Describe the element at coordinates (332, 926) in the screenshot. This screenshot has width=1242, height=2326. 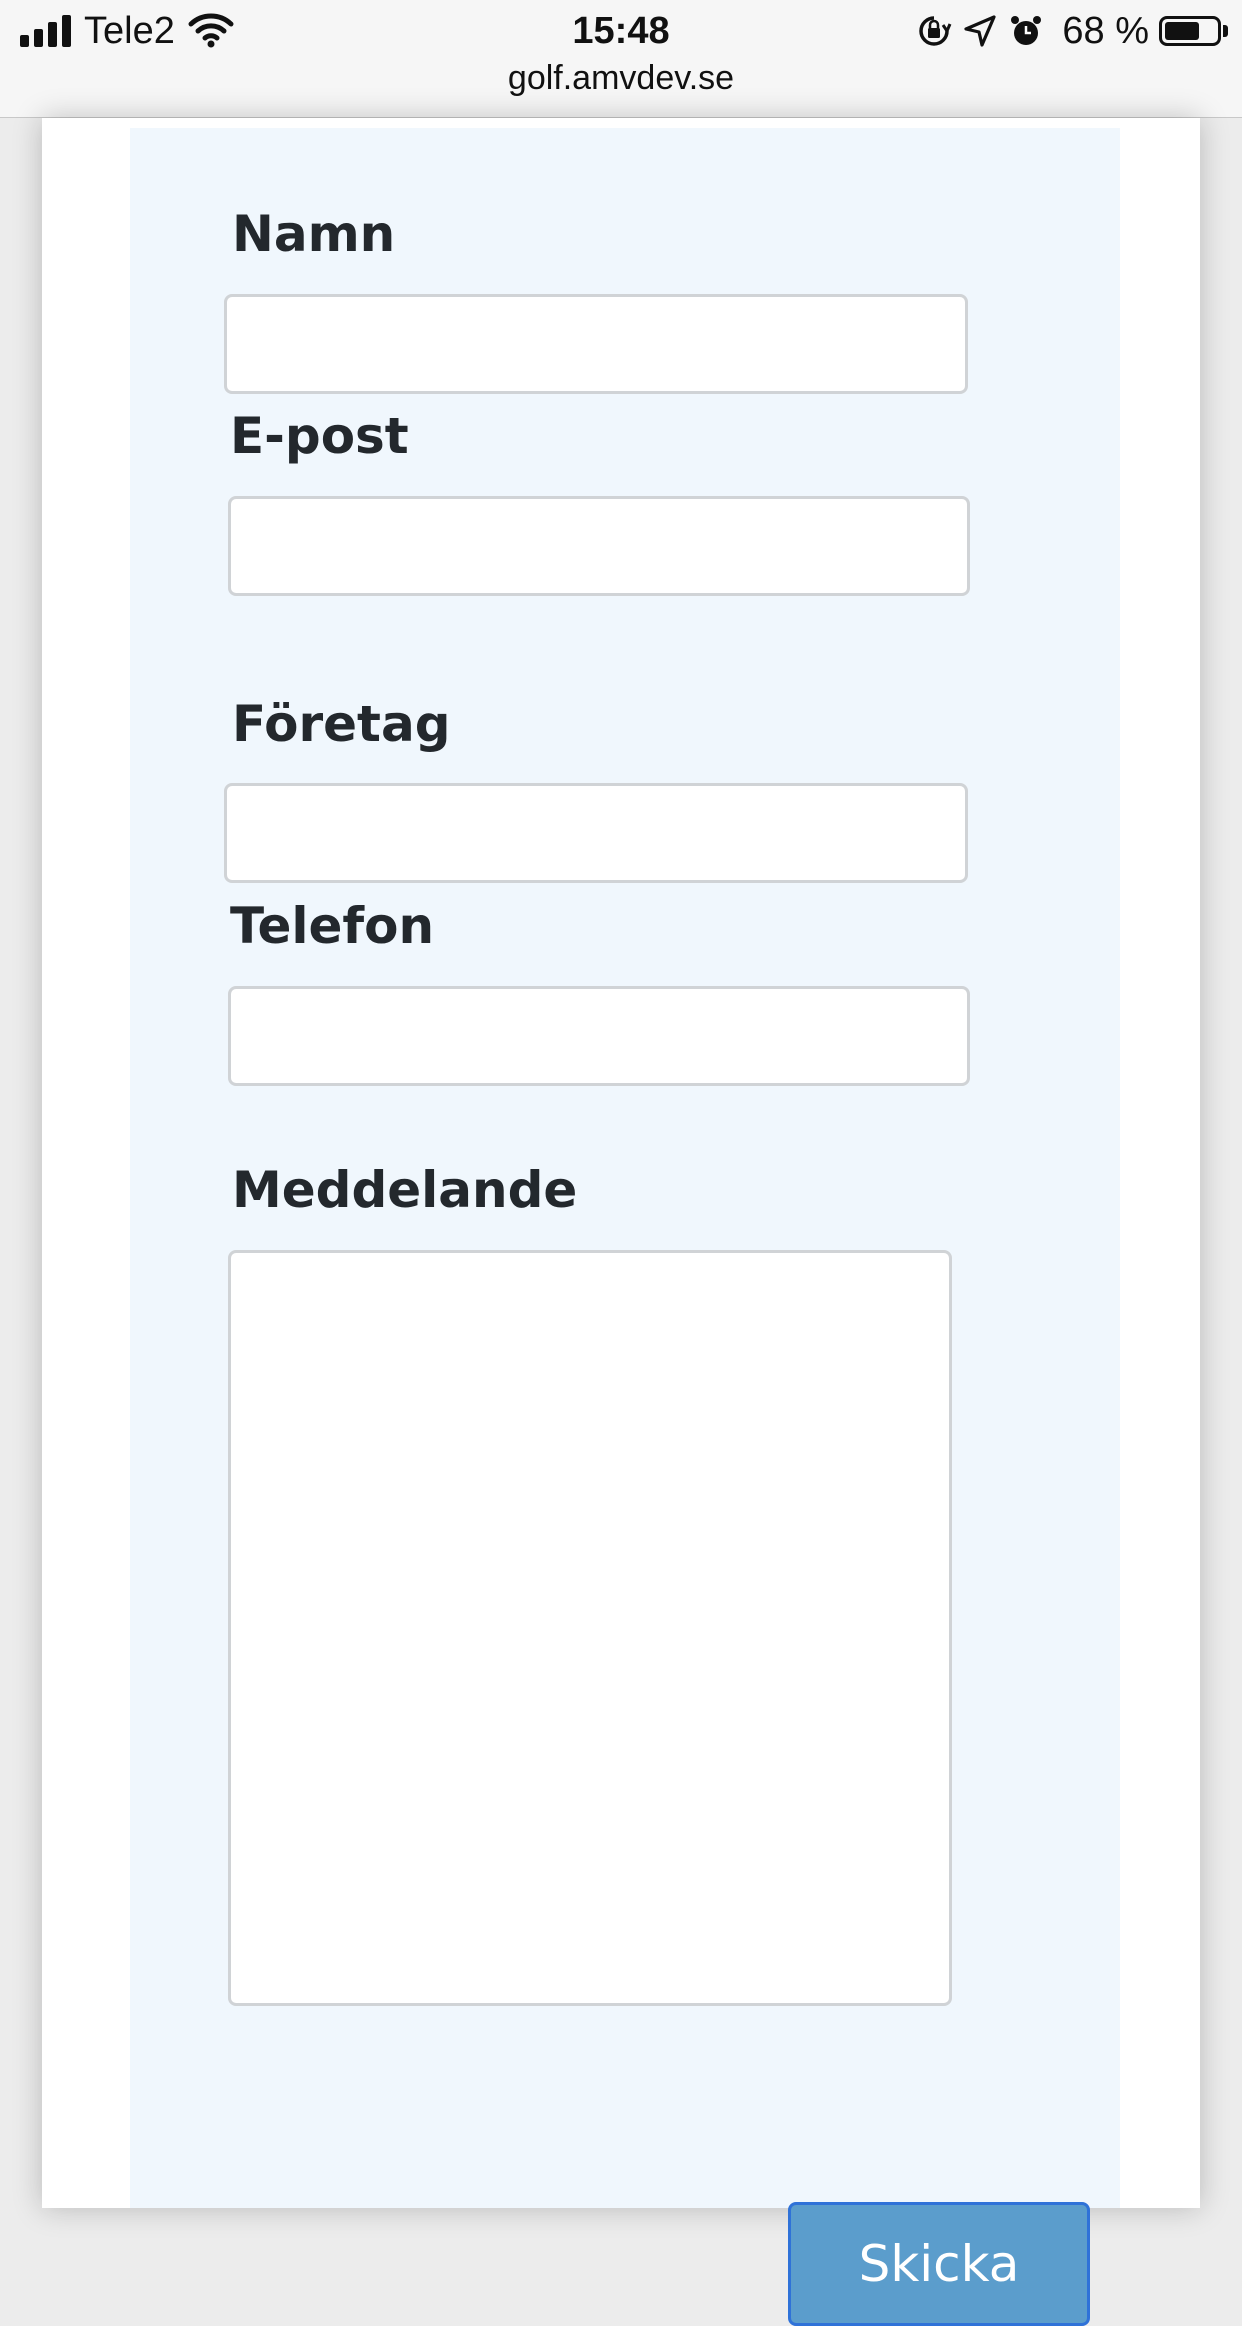
I see `phone-label: Telefon` at that location.